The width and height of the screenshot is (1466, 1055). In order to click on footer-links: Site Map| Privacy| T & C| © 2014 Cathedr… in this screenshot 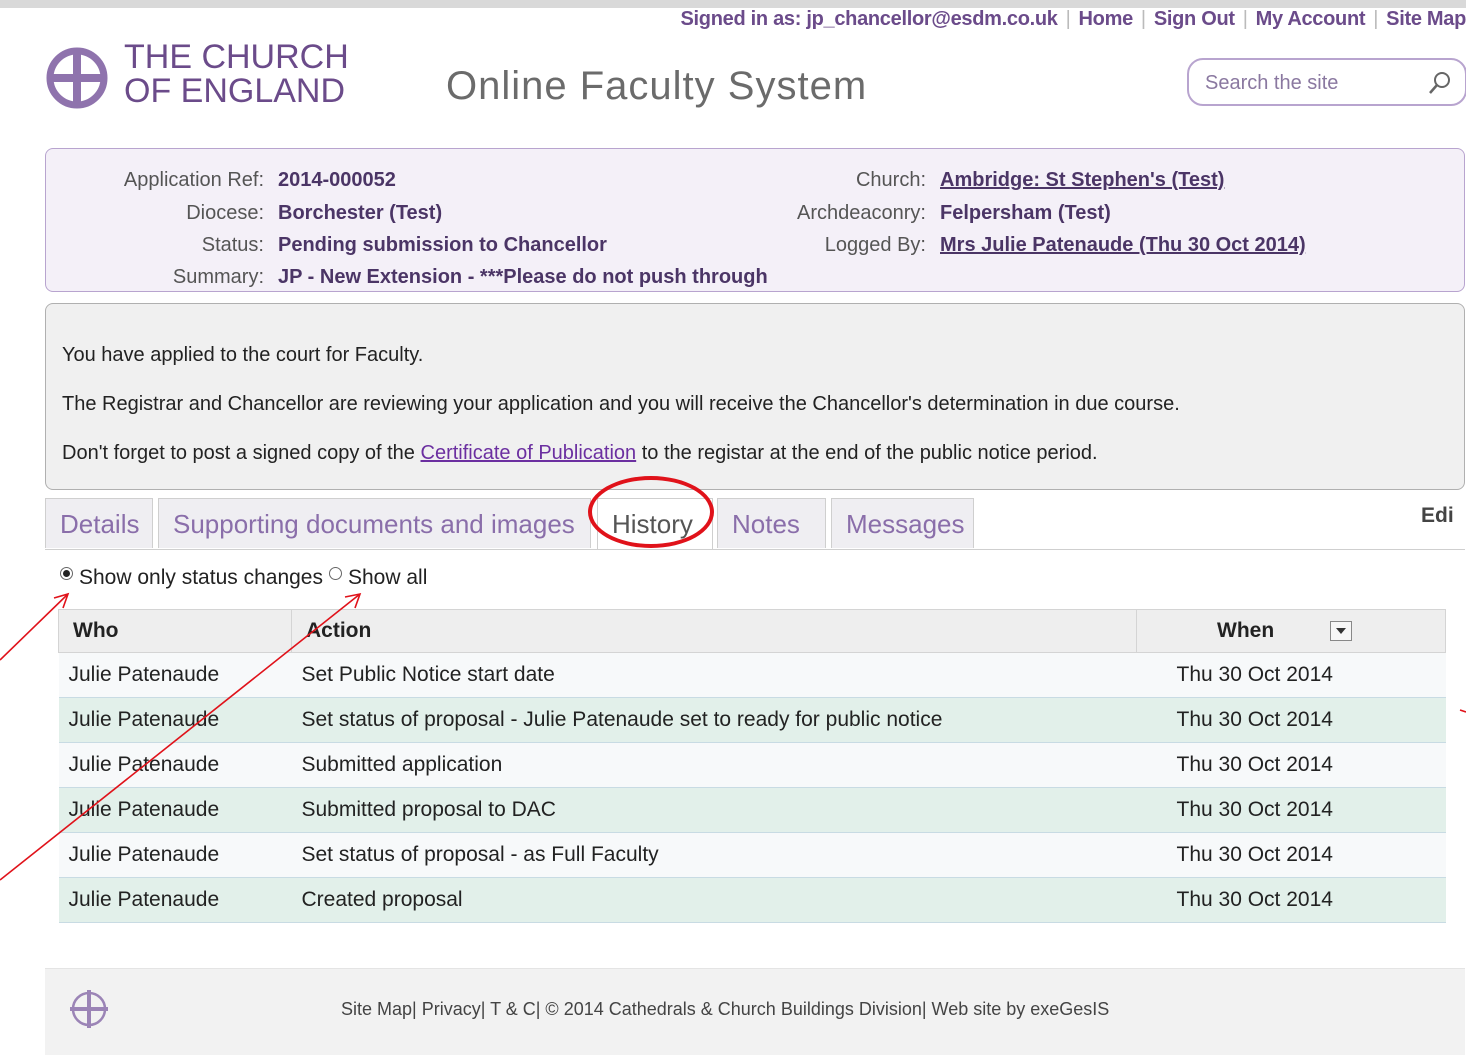, I will do `click(725, 1009)`.